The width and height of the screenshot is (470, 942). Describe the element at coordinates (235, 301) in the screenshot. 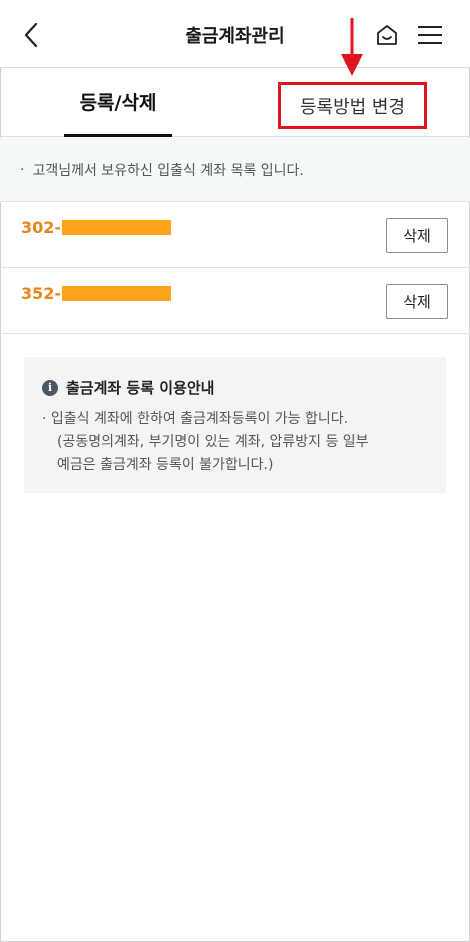

I see `account-row: 352- 삭제` at that location.